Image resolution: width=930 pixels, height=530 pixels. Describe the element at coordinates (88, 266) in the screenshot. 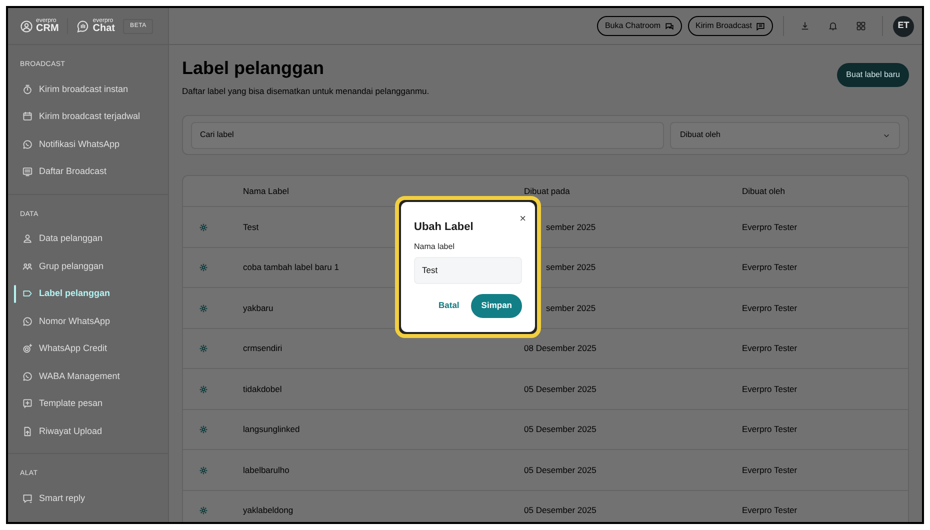

I see `sidebar-item: Grup pelanggan` at that location.